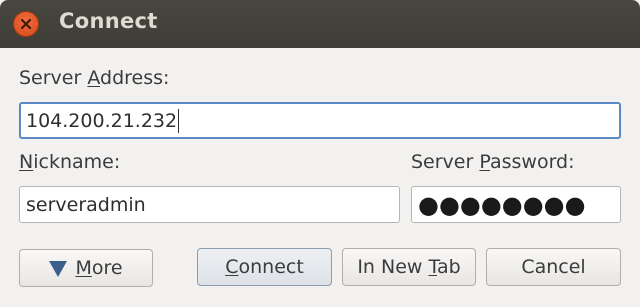 Image resolution: width=640 pixels, height=307 pixels. Describe the element at coordinates (209, 204) in the screenshot. I see `nickname-input: serveradmin` at that location.